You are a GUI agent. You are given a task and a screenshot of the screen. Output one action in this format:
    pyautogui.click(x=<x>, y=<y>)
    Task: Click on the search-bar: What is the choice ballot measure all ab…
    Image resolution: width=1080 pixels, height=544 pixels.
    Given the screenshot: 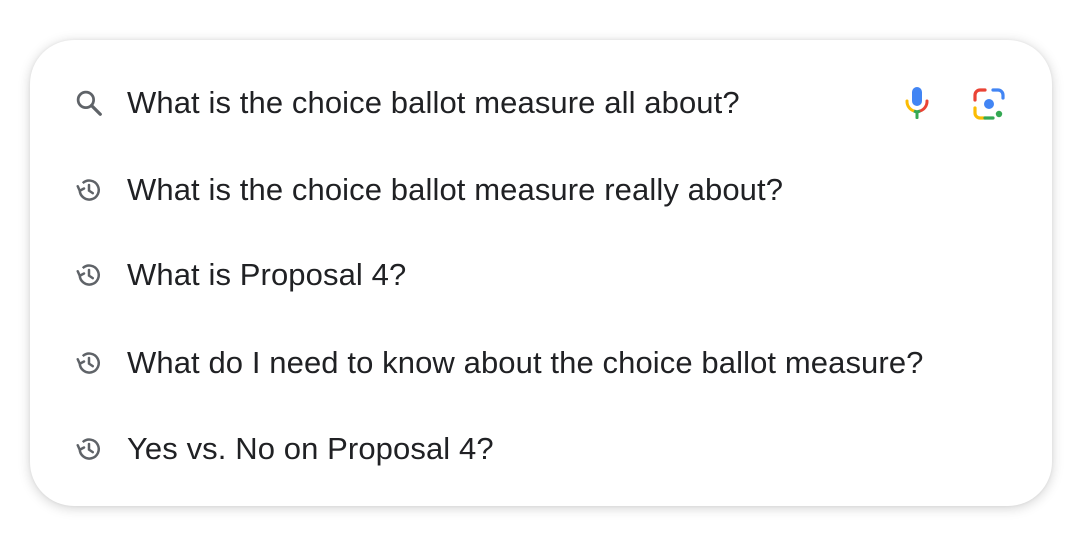 What is the action you would take?
    pyautogui.click(x=541, y=103)
    